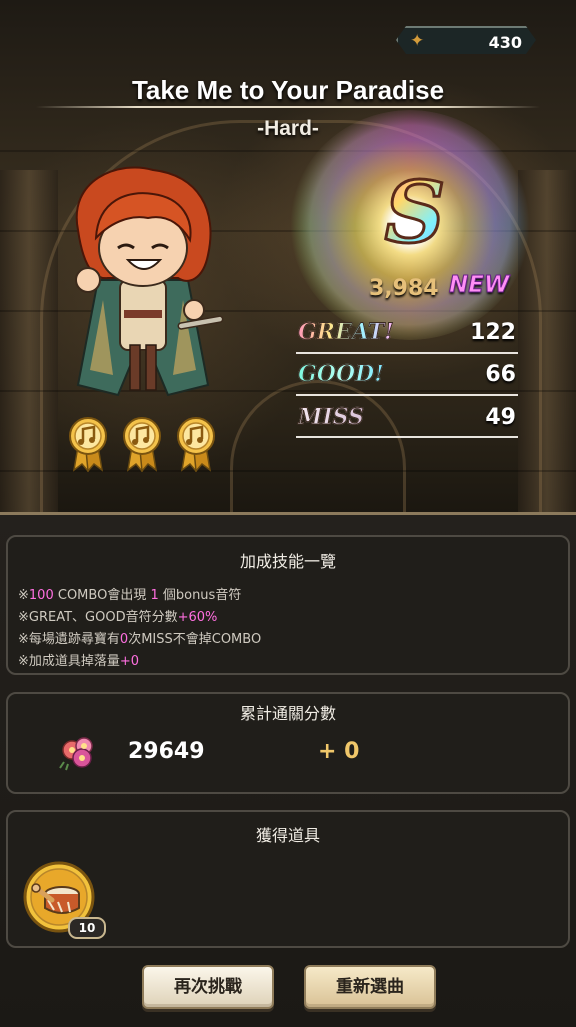  I want to click on bonus-skill-line: ※100 COMBO會出現 1 個bonus音符, so click(130, 595).